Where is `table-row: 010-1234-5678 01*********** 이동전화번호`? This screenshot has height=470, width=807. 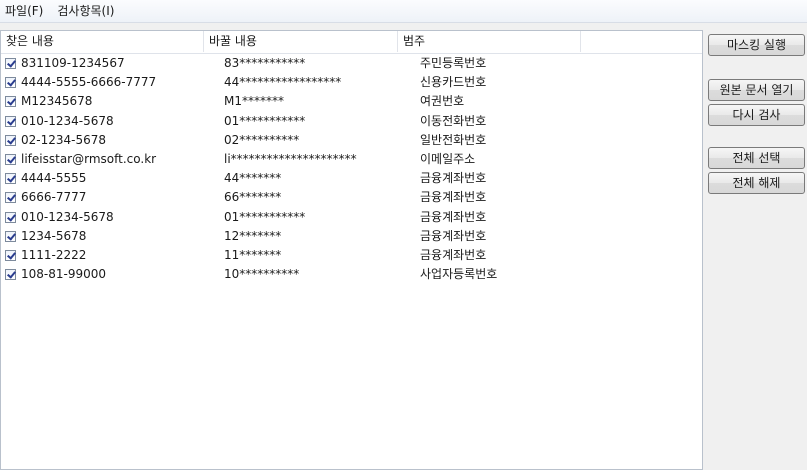
table-row: 010-1234-5678 01*********** 이동전화번호 is located at coordinates (351, 121).